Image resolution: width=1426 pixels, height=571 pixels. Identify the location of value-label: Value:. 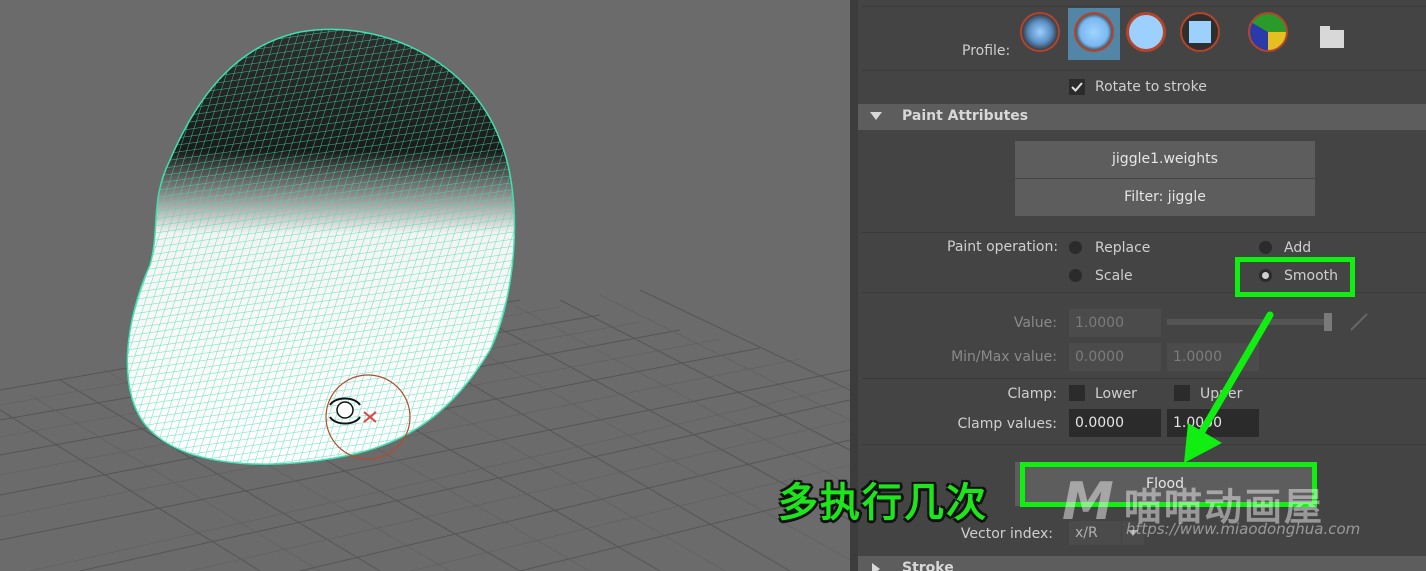
(1035, 323).